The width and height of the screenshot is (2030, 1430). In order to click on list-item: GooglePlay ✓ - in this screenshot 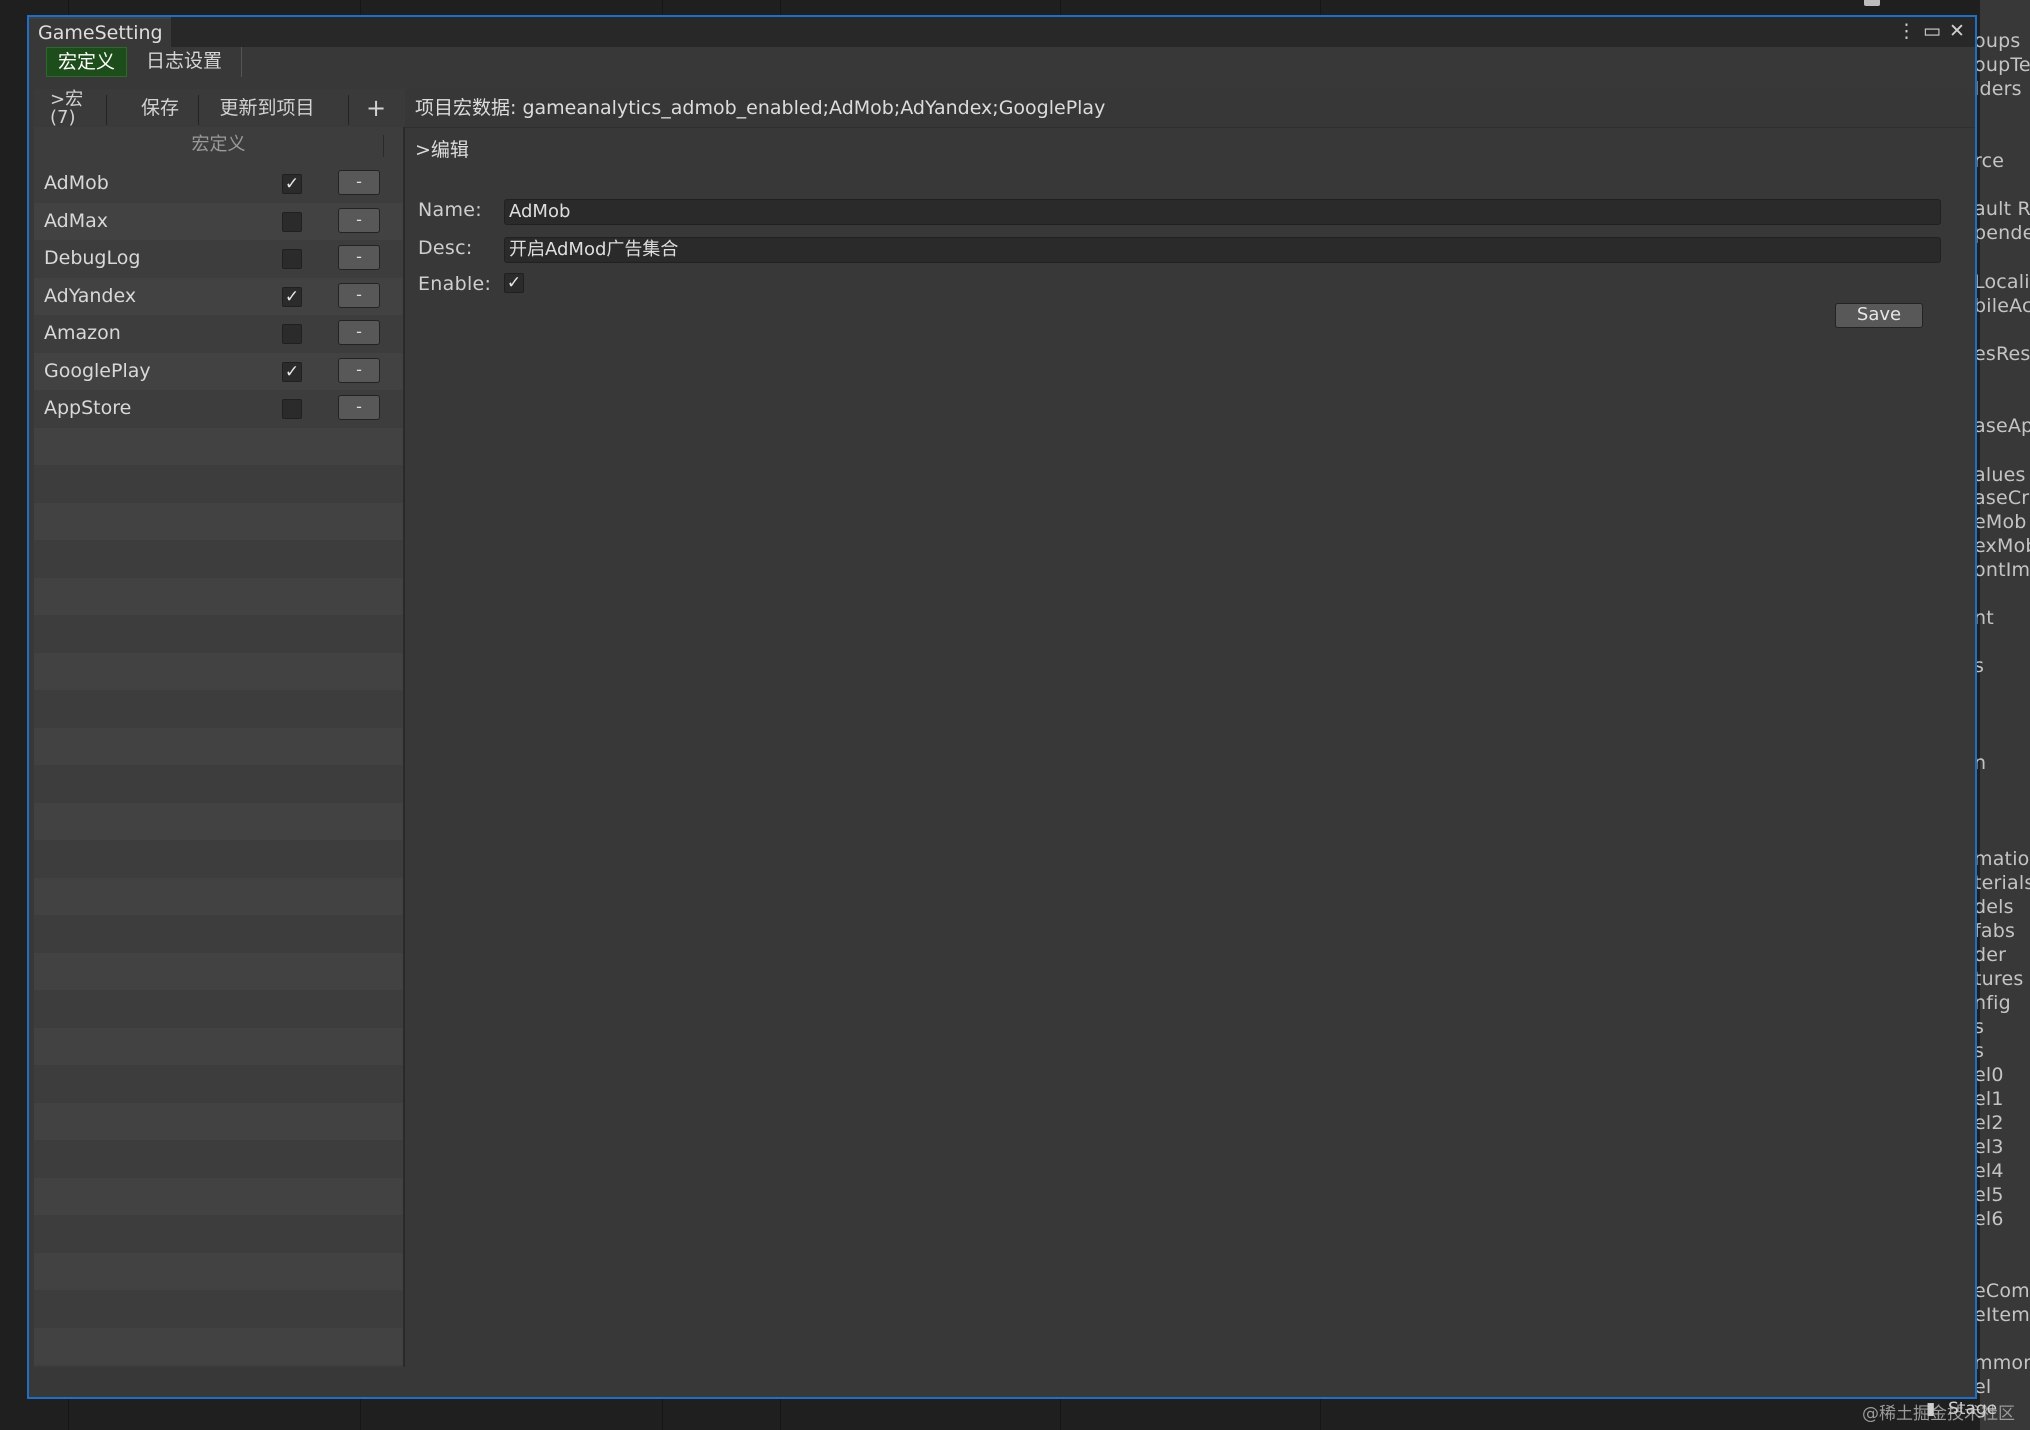, I will do `click(218, 371)`.